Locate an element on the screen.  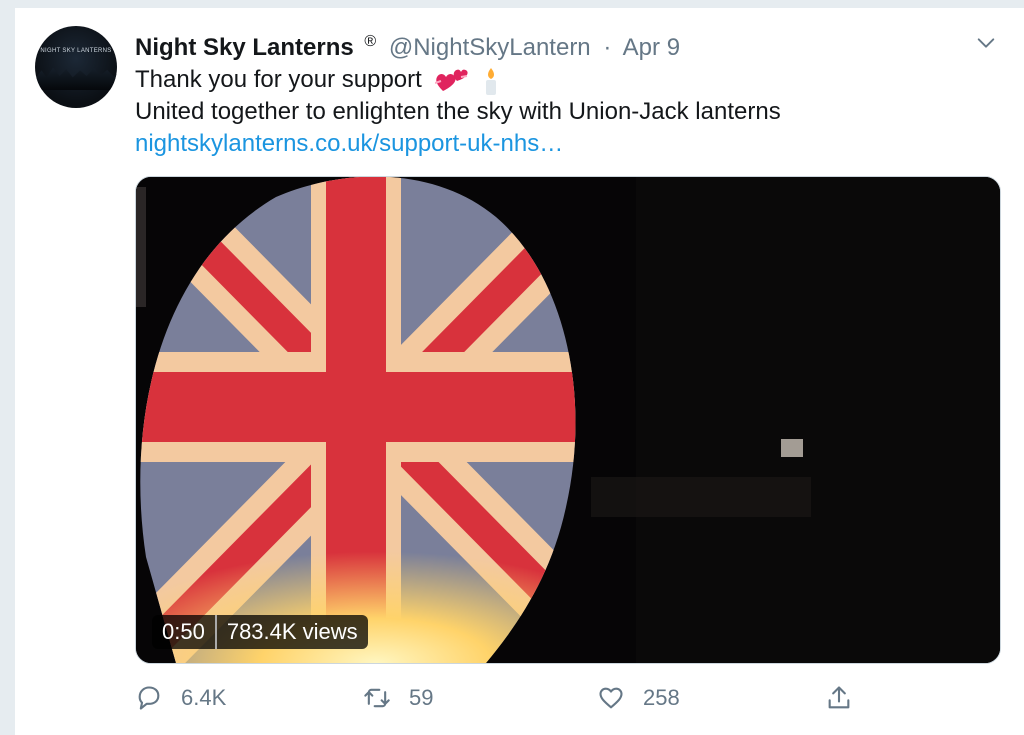
author-handle: @NightSkyLantern is located at coordinates (490, 47).